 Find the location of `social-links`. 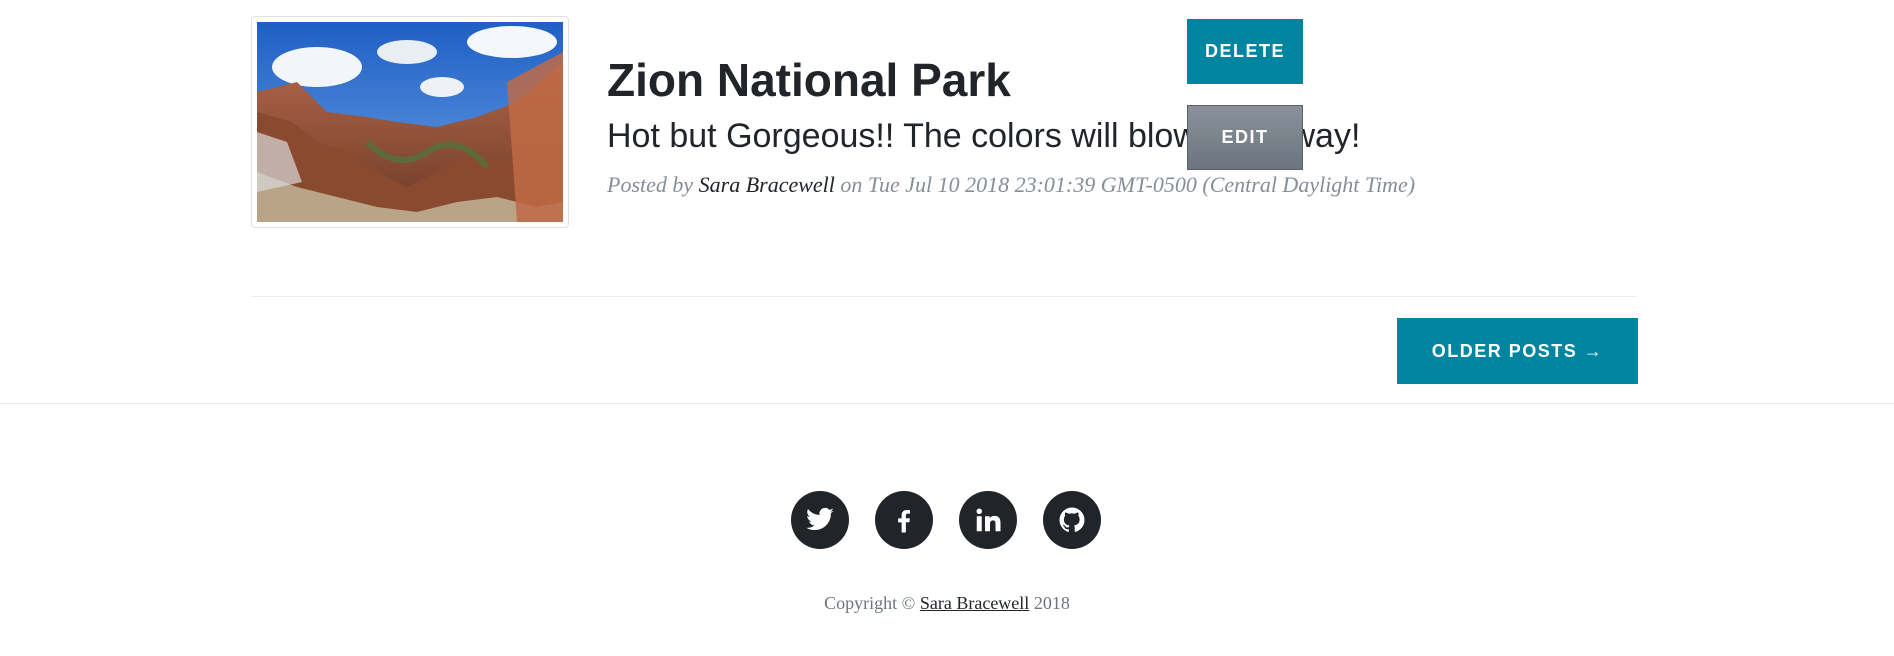

social-links is located at coordinates (946, 520).